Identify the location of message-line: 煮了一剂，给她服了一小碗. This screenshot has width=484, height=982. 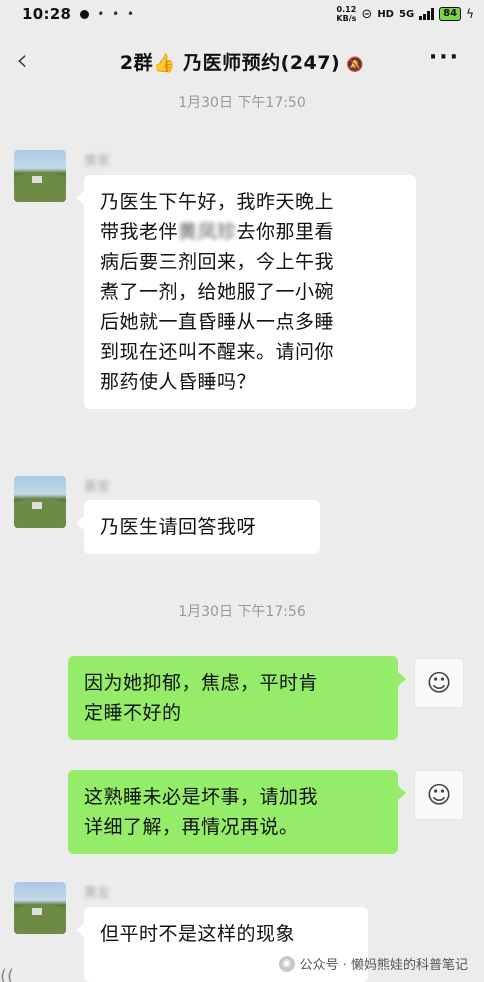
(217, 292).